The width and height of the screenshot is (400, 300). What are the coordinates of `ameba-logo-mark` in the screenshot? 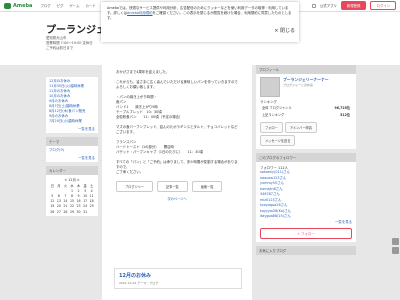 It's located at (7, 5).